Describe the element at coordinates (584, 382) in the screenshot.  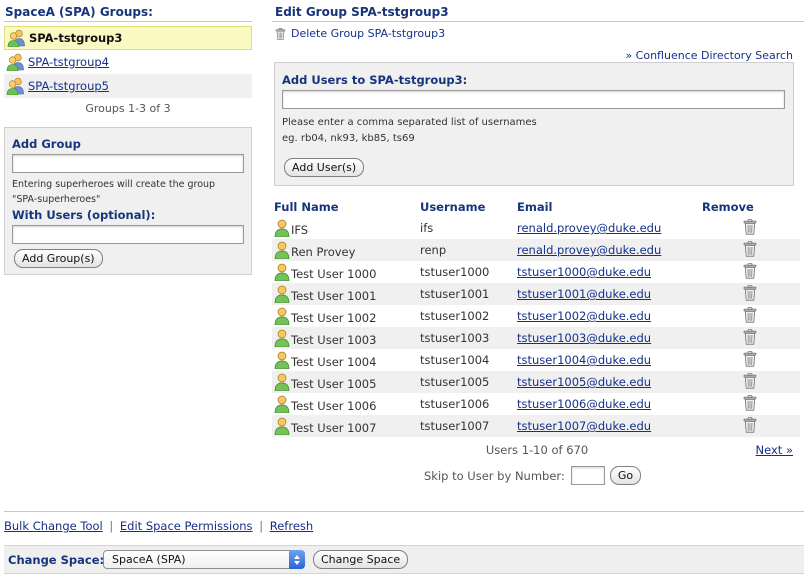
I see `email-link: tstuser1005@duke.edu` at that location.